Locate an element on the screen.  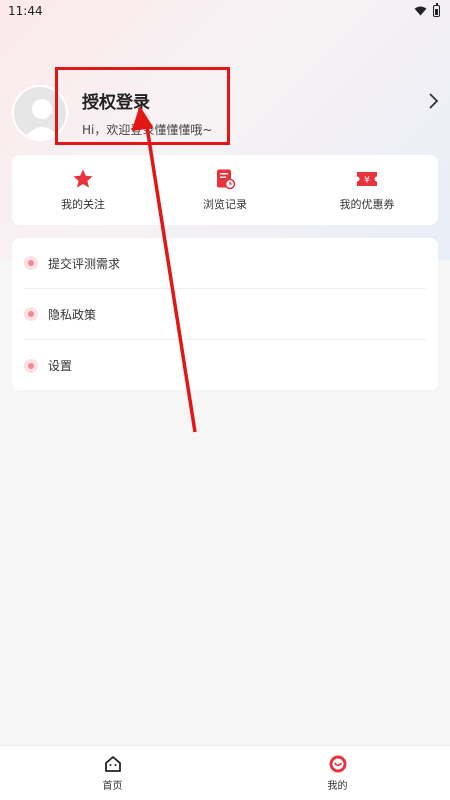
avatar is located at coordinates (40, 113).